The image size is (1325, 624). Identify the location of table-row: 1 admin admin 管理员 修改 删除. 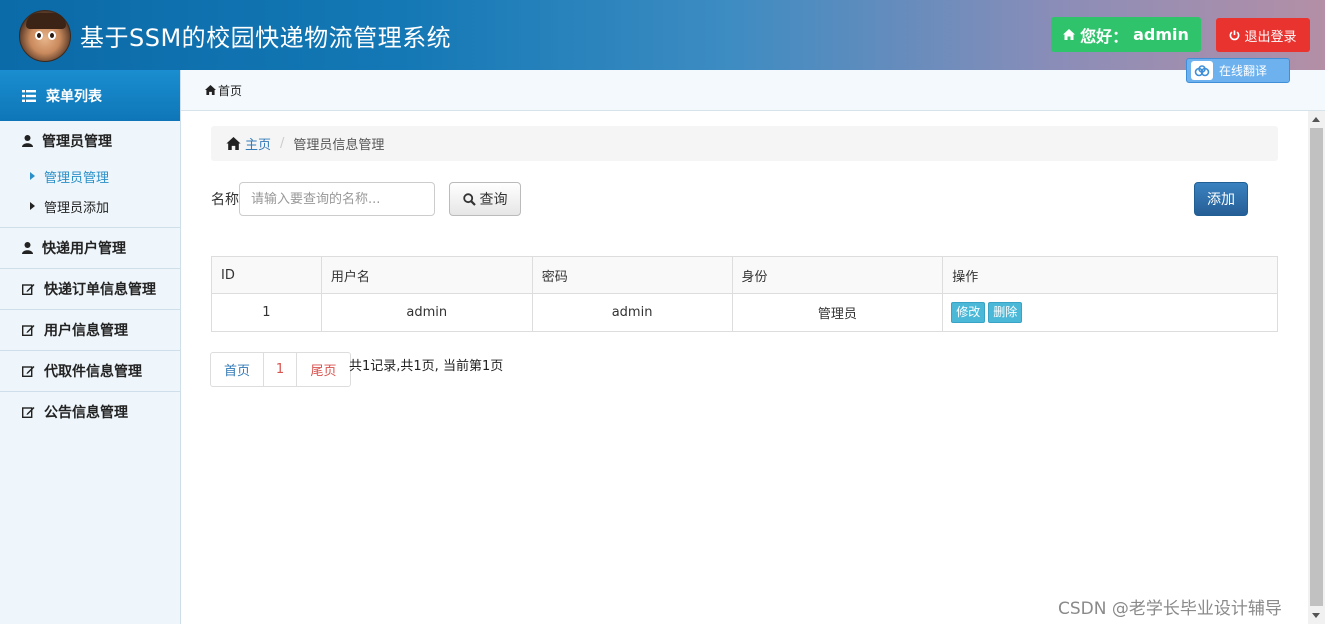
(744, 312).